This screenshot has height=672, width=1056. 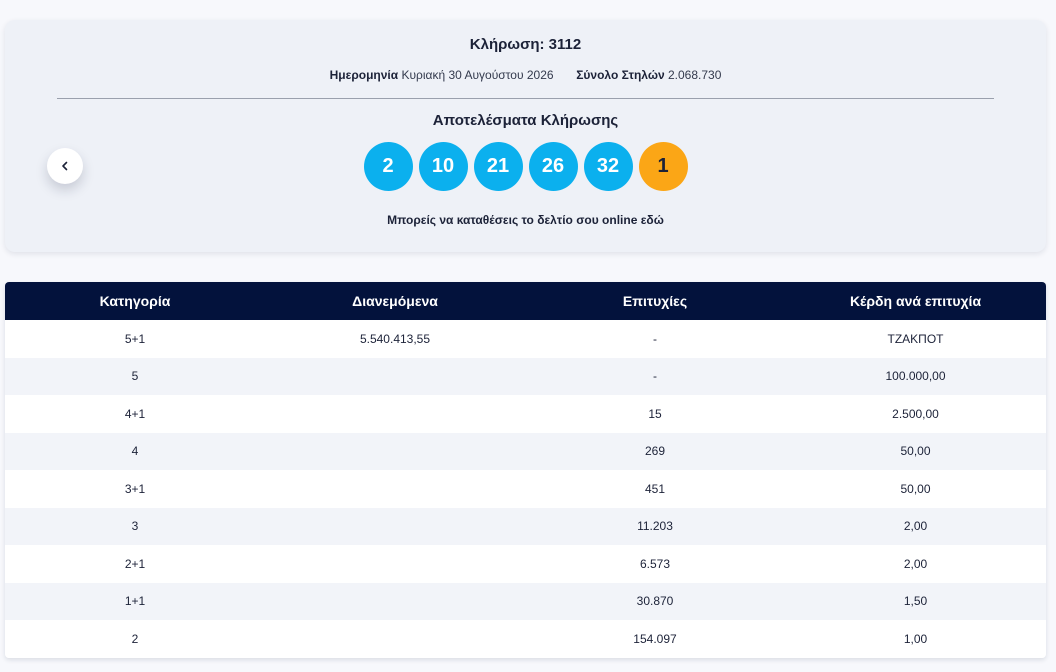 What do you see at coordinates (525, 601) in the screenshot?
I see `table-row: 1+1 30.870 1,50` at bounding box center [525, 601].